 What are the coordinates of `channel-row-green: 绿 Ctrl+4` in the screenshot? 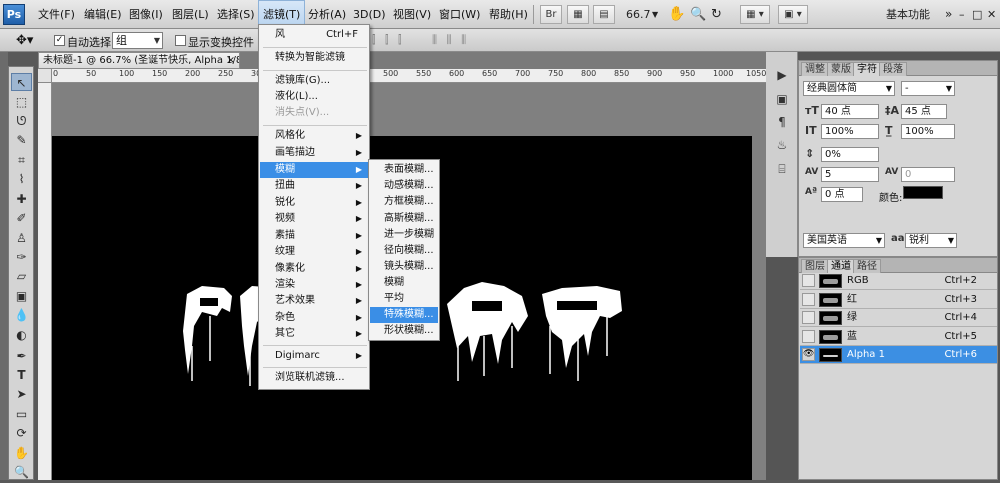 It's located at (898, 318).